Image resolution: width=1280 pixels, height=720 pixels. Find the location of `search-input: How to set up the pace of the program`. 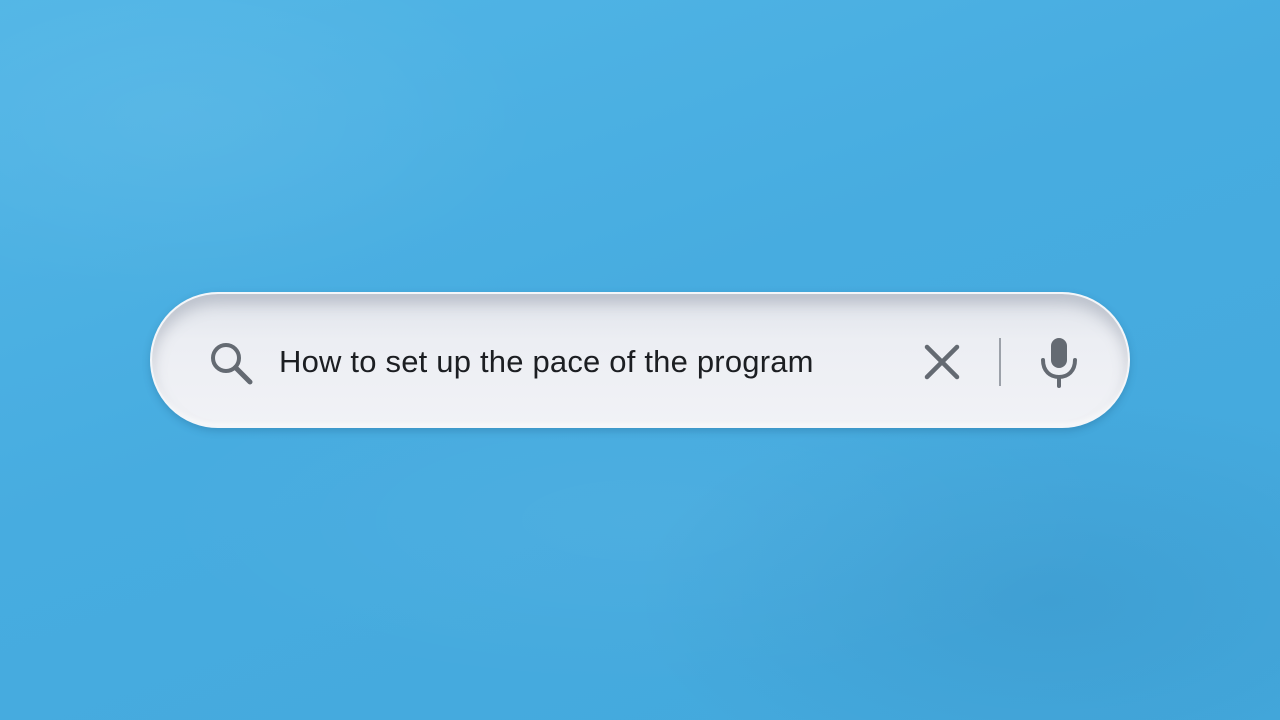

search-input: How to set up the pace of the program is located at coordinates (546, 362).